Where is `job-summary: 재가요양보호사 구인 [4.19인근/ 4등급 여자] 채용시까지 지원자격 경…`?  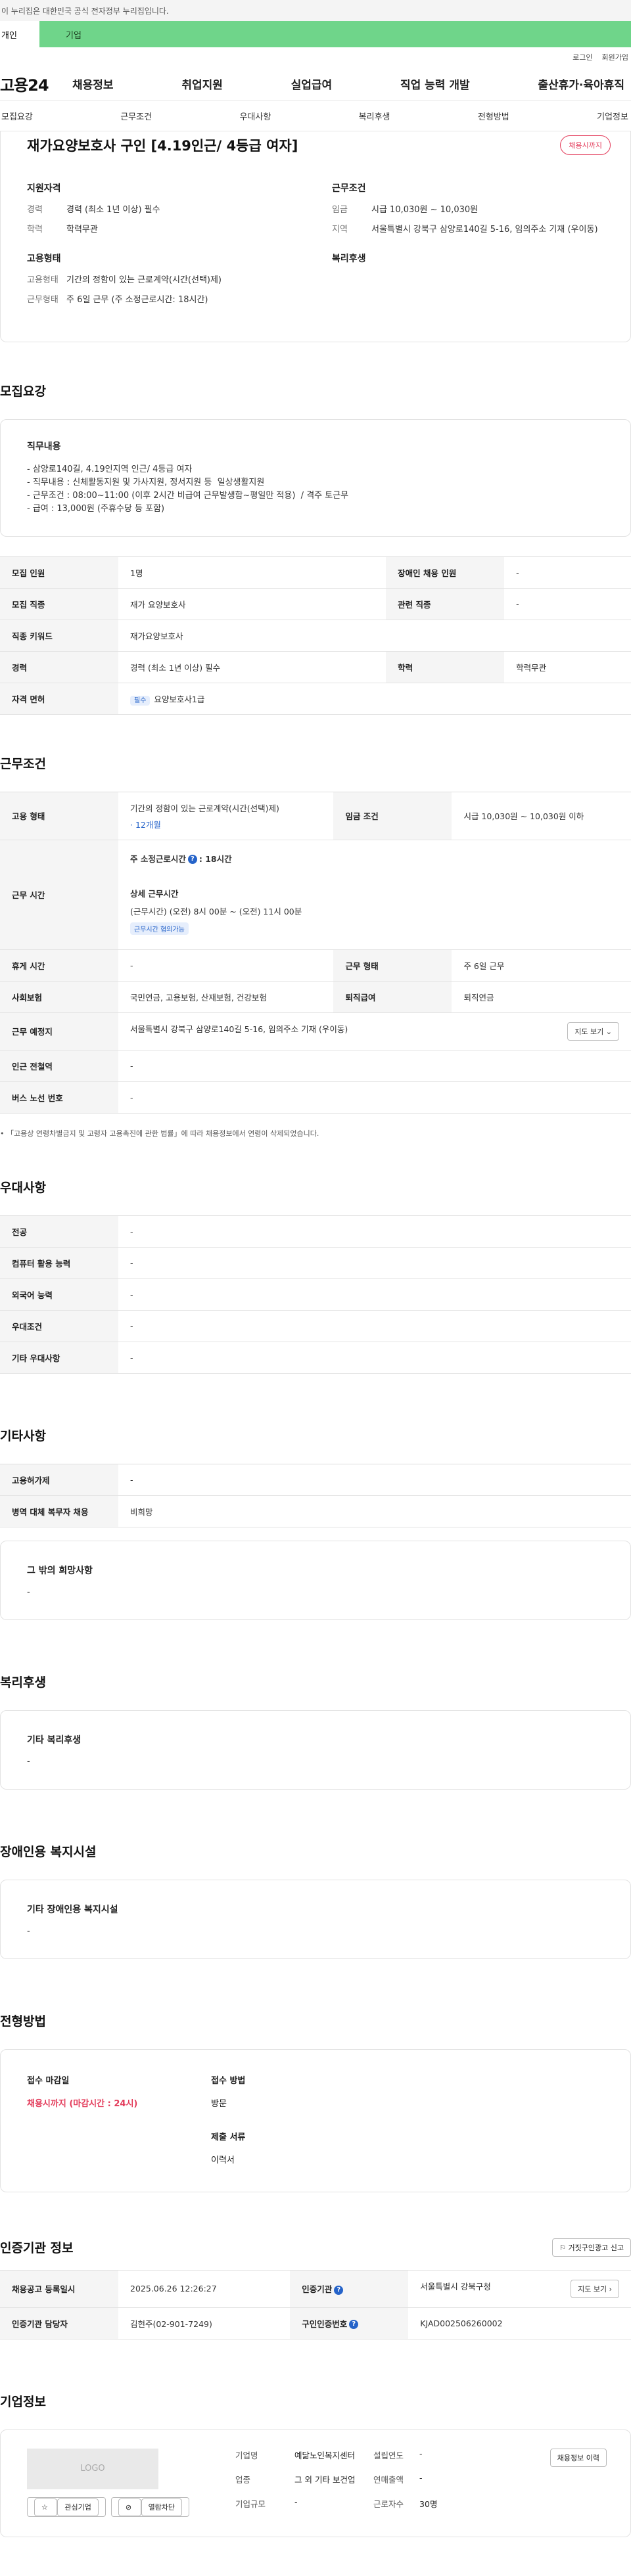
job-summary: 재가요양보호사 구인 [4.19인근/ 4등급 여자] 채용시까지 지원자격 경… is located at coordinates (315, 236).